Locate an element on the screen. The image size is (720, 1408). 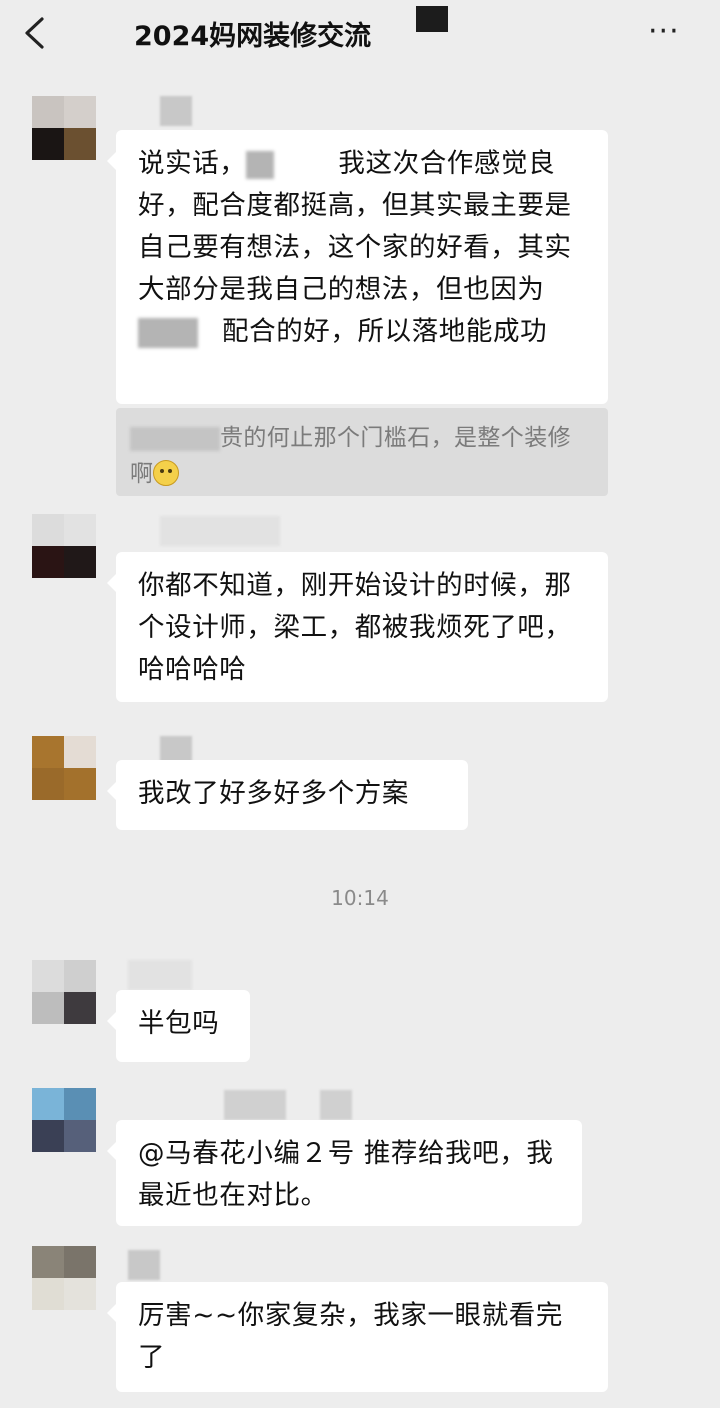
chat-header: 2024妈网装修交流 ··· is located at coordinates (360, 33).